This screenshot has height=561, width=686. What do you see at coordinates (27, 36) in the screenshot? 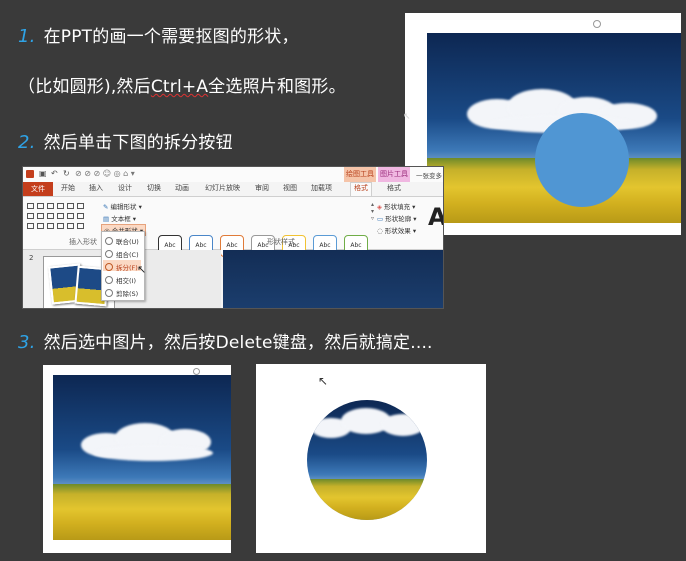
I see `step-1-number: 1.` at bounding box center [27, 36].